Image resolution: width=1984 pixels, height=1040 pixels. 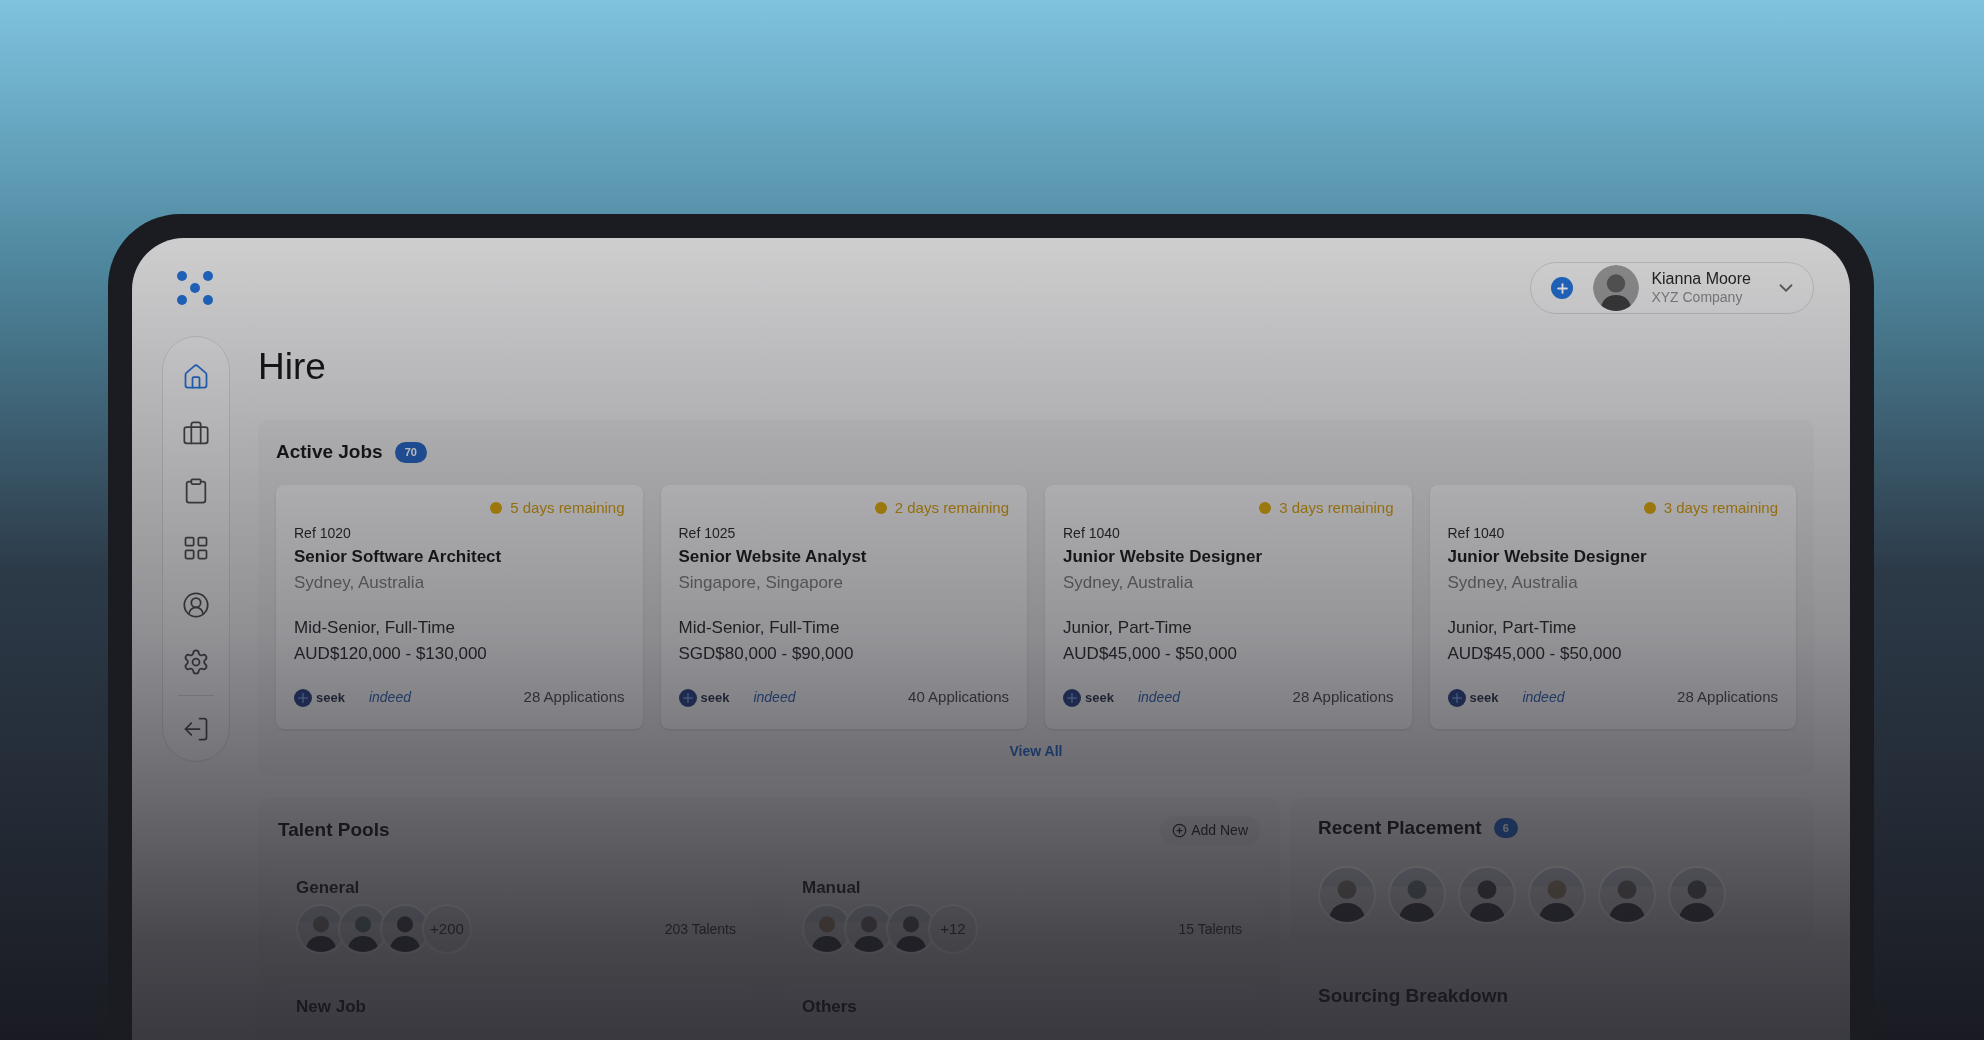 What do you see at coordinates (567, 507) in the screenshot?
I see `days-remaining: 5 days remaining` at bounding box center [567, 507].